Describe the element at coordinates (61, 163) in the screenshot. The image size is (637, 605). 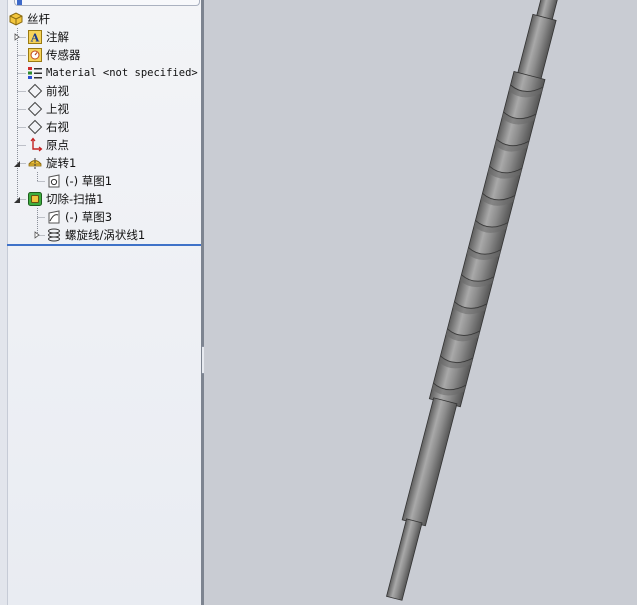
I see `tree-item-label: 旋转1` at that location.